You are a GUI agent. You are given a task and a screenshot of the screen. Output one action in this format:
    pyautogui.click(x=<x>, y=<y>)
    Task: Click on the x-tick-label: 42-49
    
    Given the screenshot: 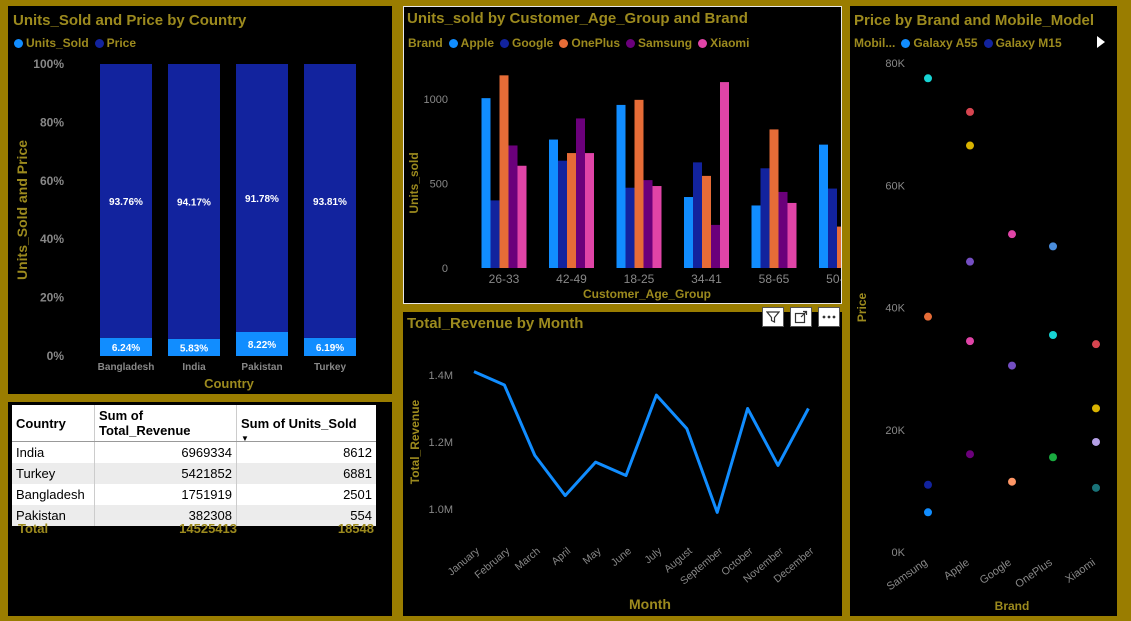 What is the action you would take?
    pyautogui.click(x=571, y=279)
    